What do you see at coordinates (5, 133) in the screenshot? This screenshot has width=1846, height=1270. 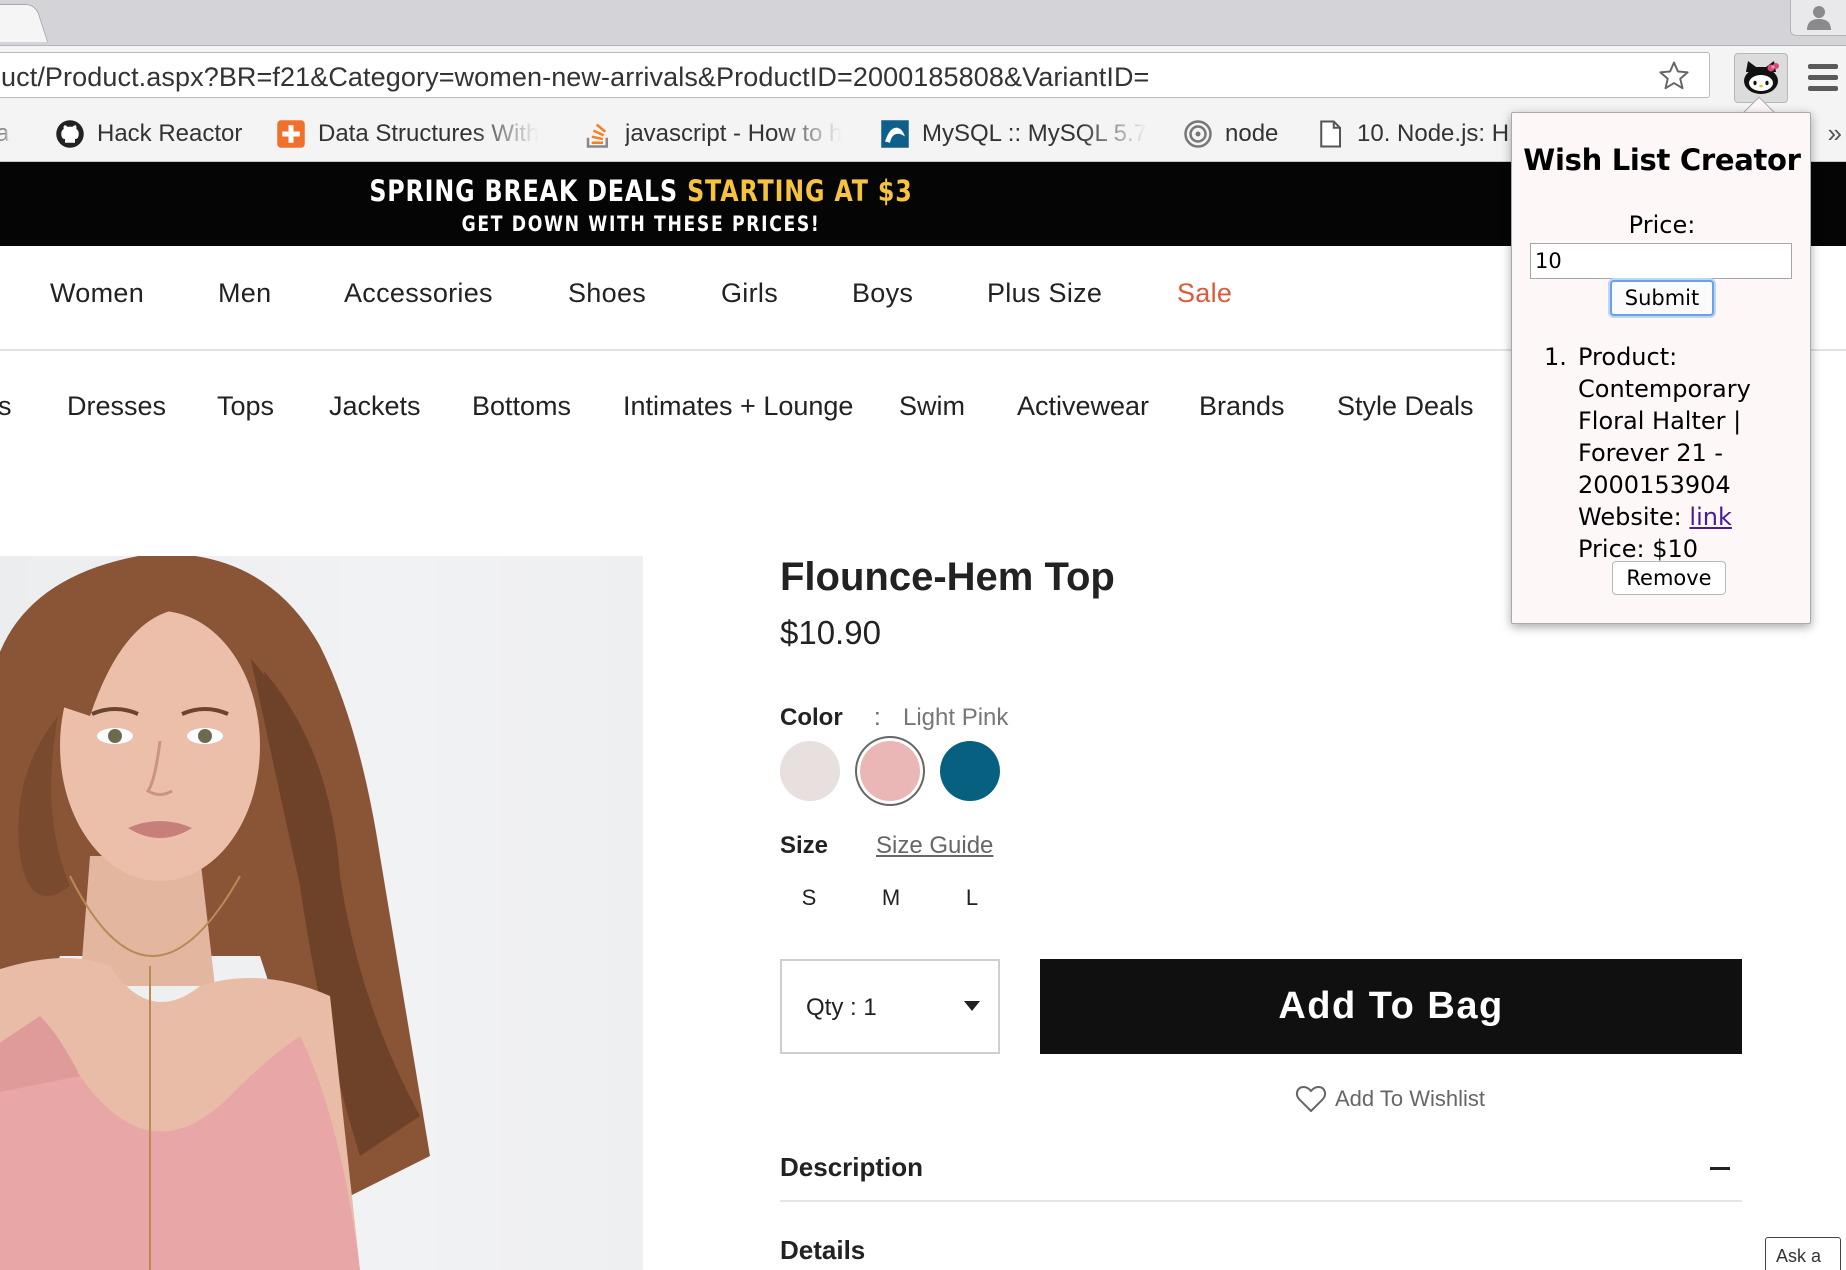 I see `bookmark-label: a` at bounding box center [5, 133].